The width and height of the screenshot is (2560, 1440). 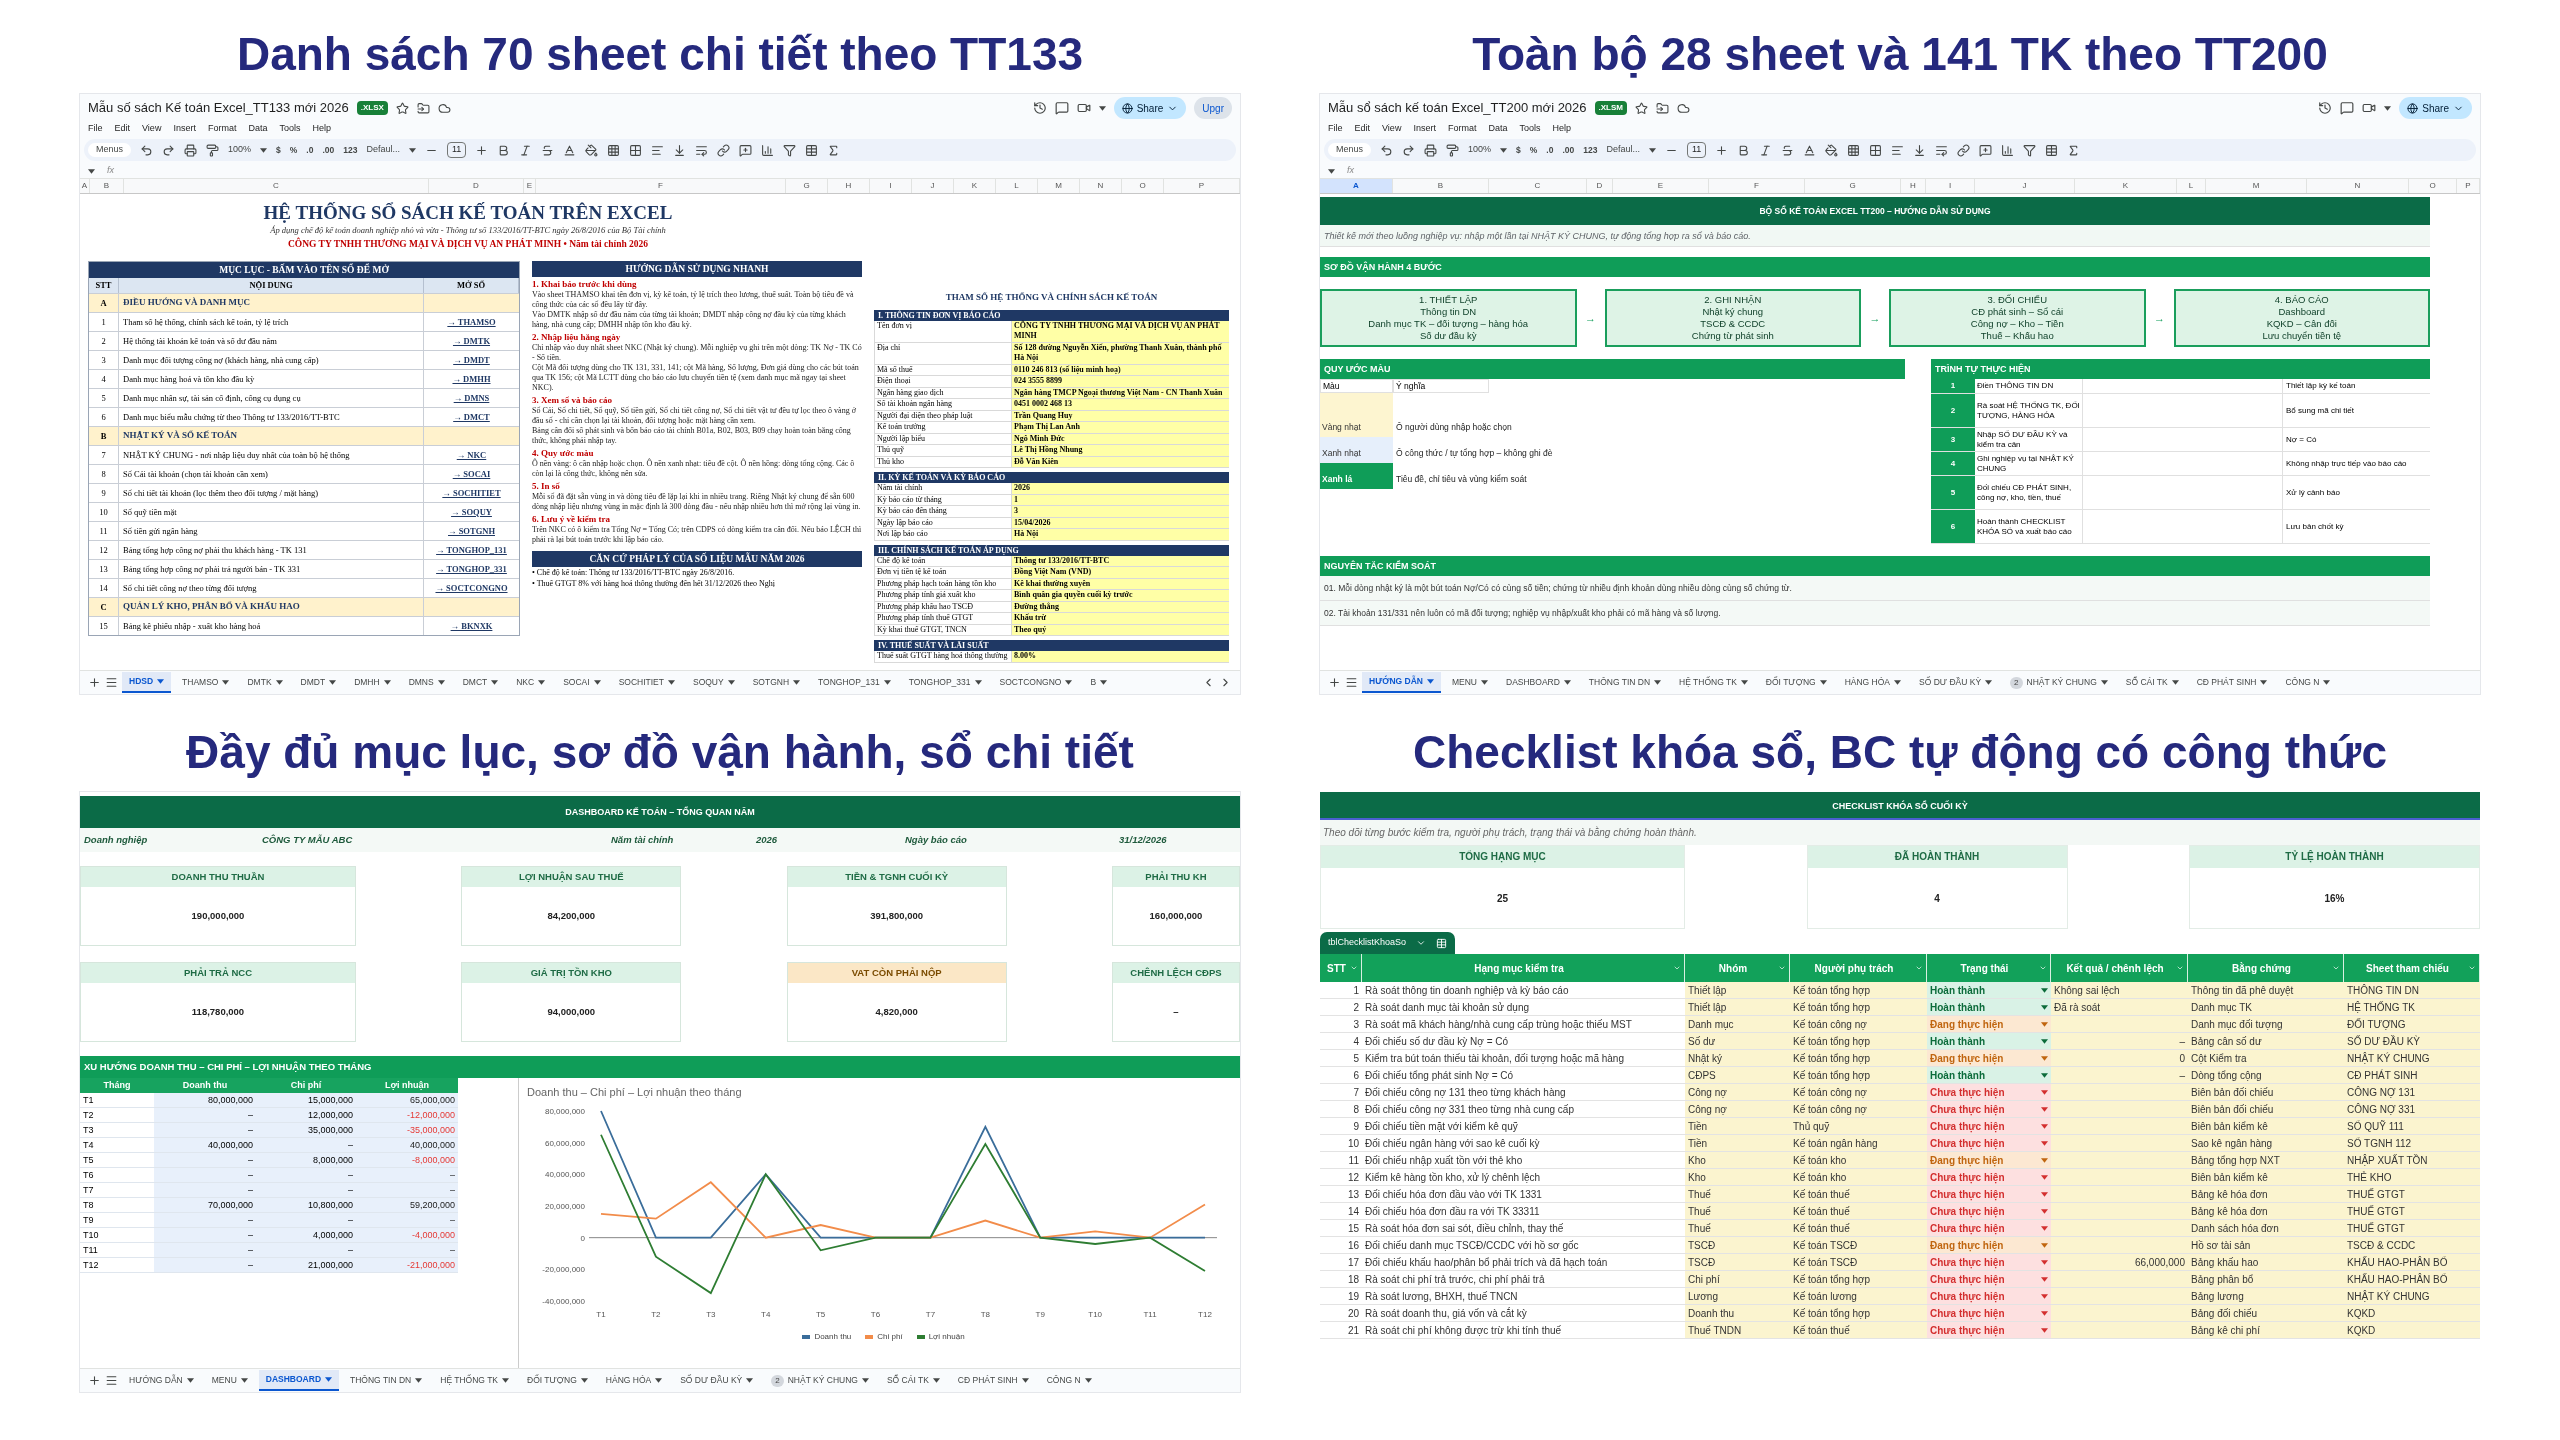 What do you see at coordinates (2126, 186) in the screenshot?
I see `column-header: K` at bounding box center [2126, 186].